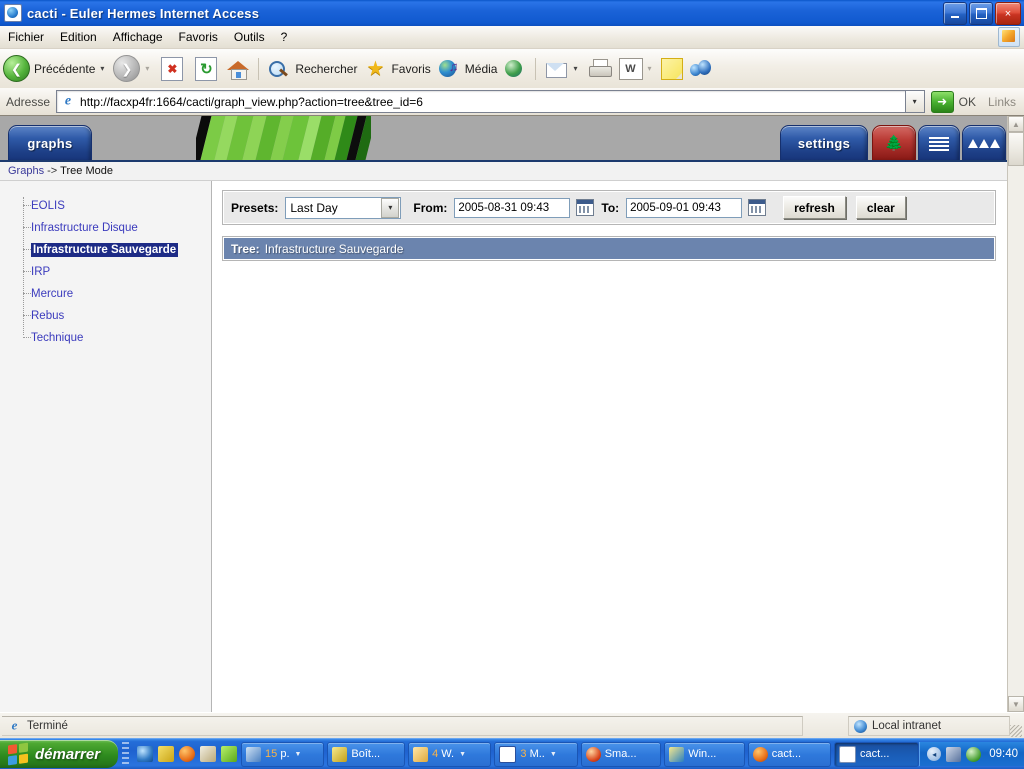  I want to click on quicklaunch-firefox-icon, so click(187, 754).